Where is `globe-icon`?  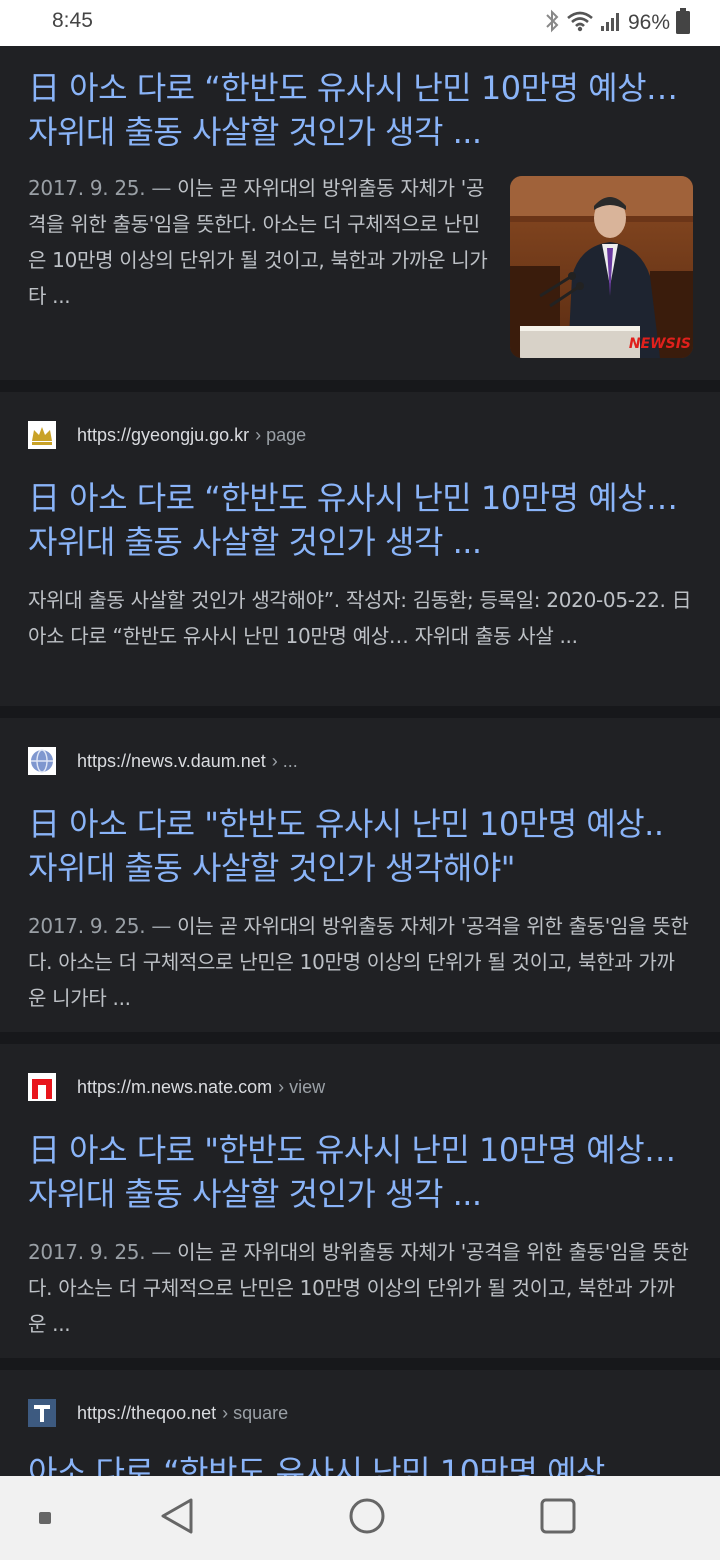 globe-icon is located at coordinates (42, 761).